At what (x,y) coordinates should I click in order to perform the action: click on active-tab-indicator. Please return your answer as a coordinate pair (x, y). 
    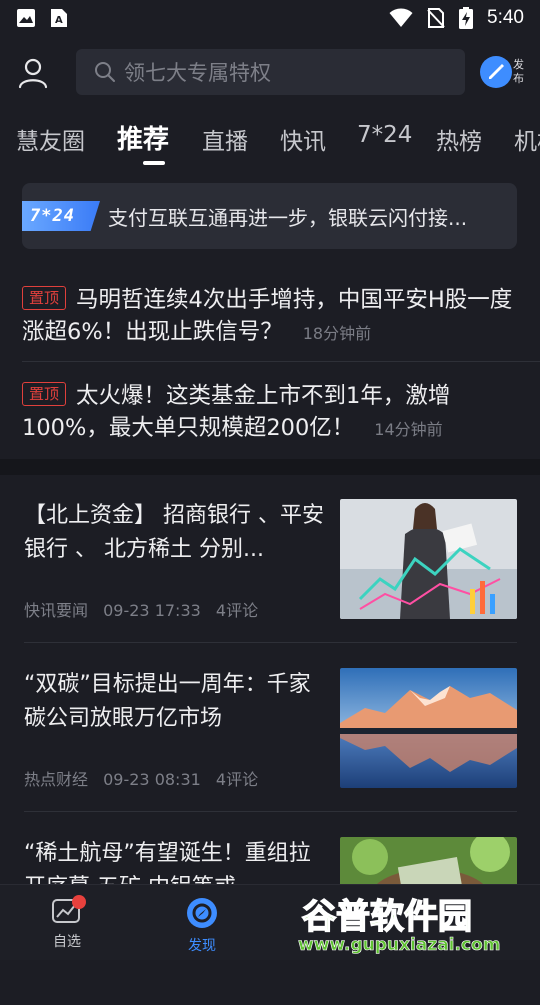
    Looking at the image, I should click on (154, 163).